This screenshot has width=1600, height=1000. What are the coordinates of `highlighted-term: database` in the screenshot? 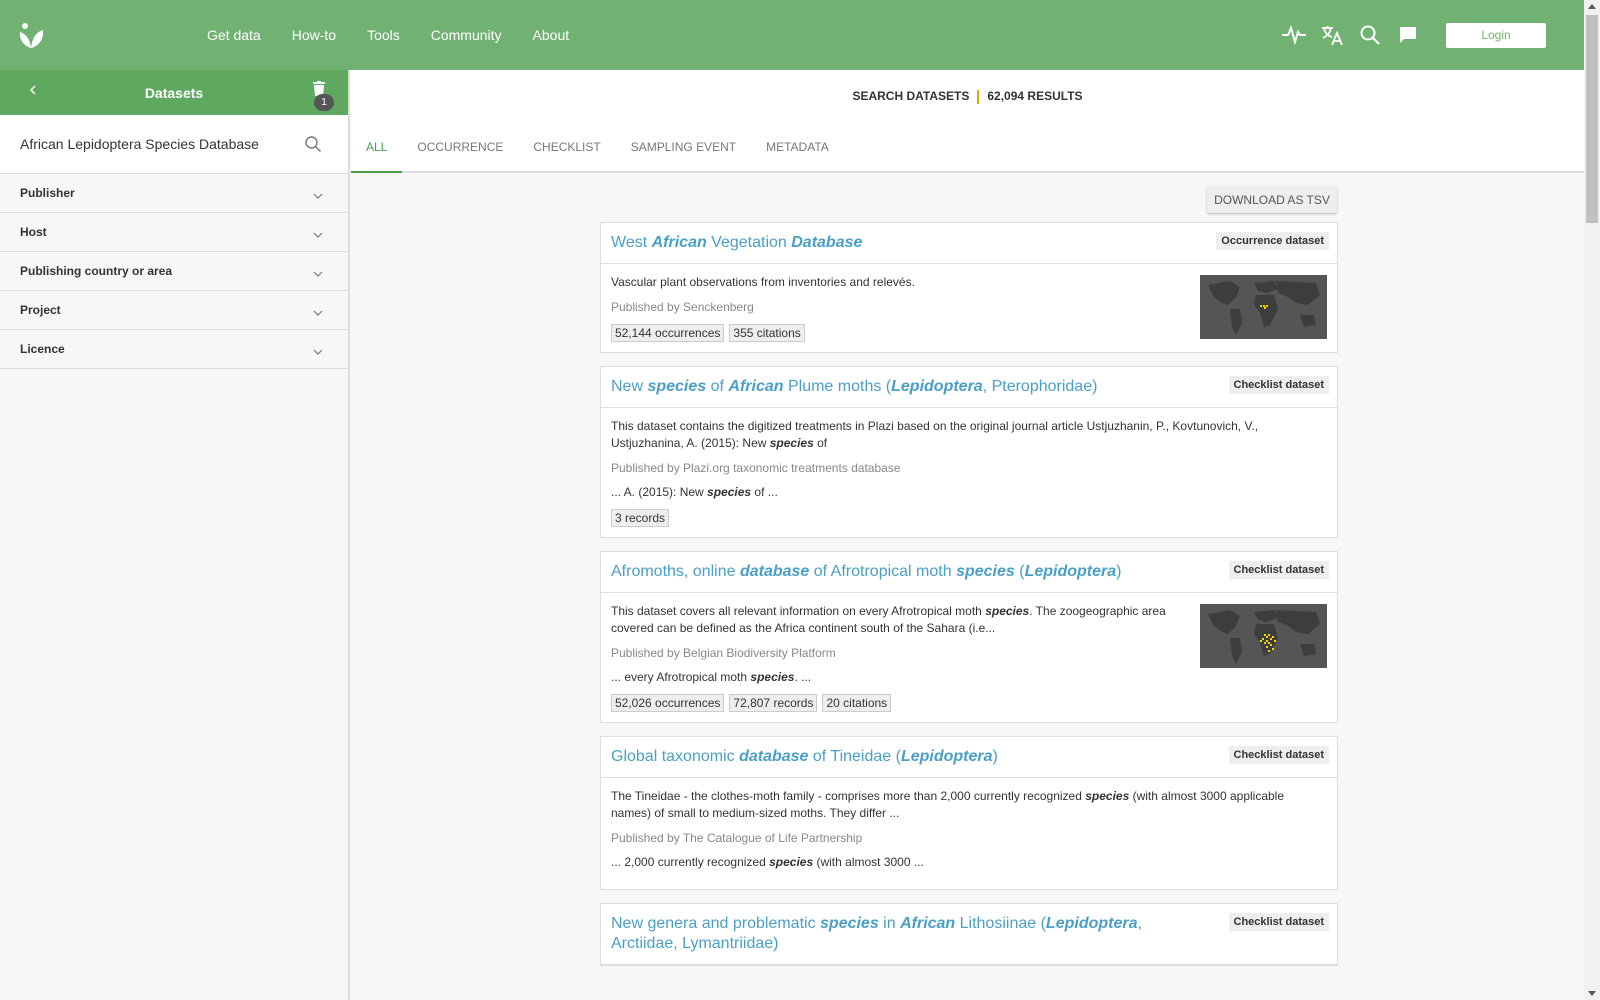 It's located at (774, 571).